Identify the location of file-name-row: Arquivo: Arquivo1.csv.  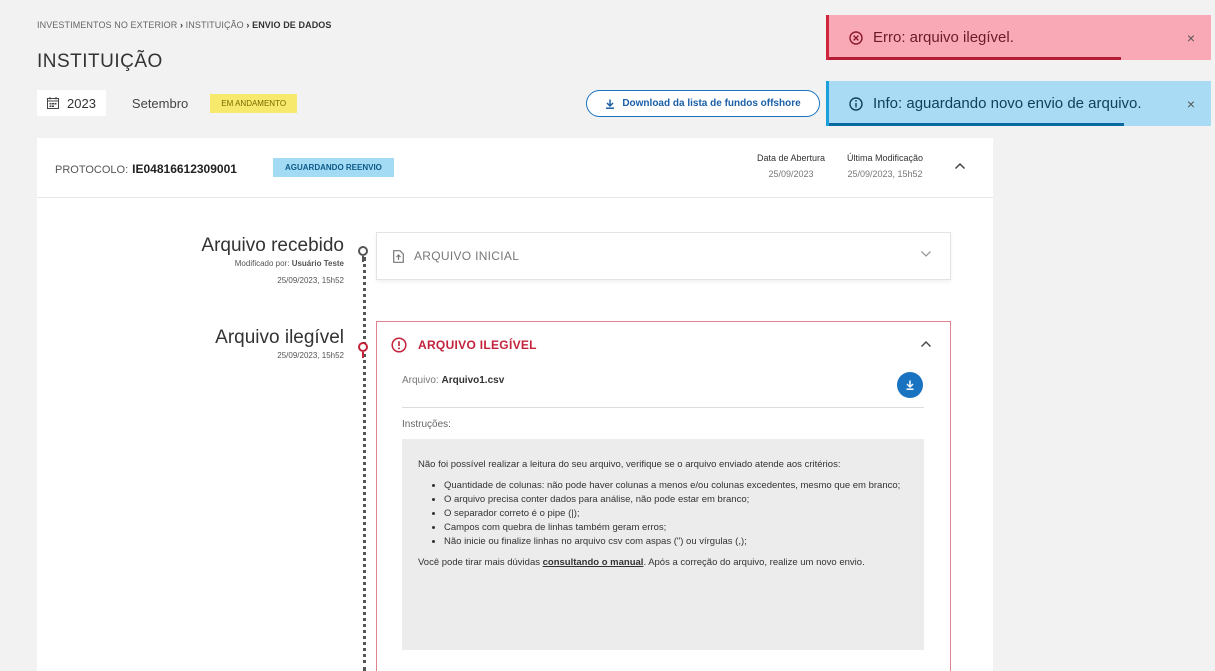
(453, 380).